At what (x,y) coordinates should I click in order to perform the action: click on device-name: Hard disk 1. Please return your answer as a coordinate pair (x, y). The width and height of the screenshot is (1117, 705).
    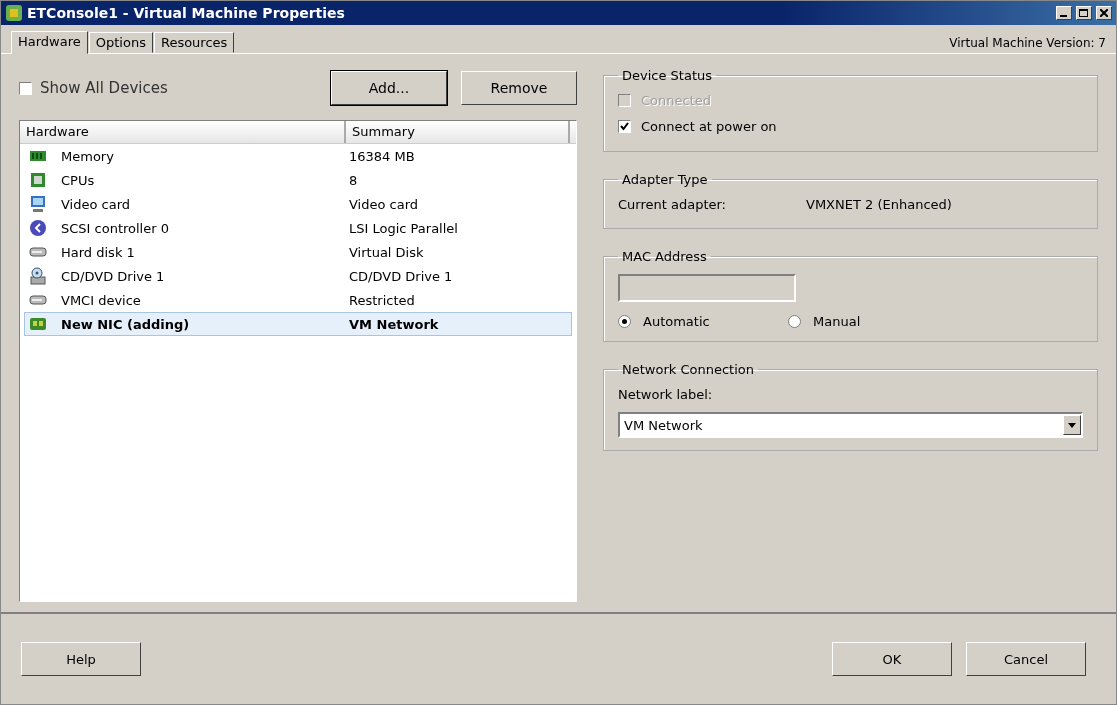
    Looking at the image, I should click on (98, 252).